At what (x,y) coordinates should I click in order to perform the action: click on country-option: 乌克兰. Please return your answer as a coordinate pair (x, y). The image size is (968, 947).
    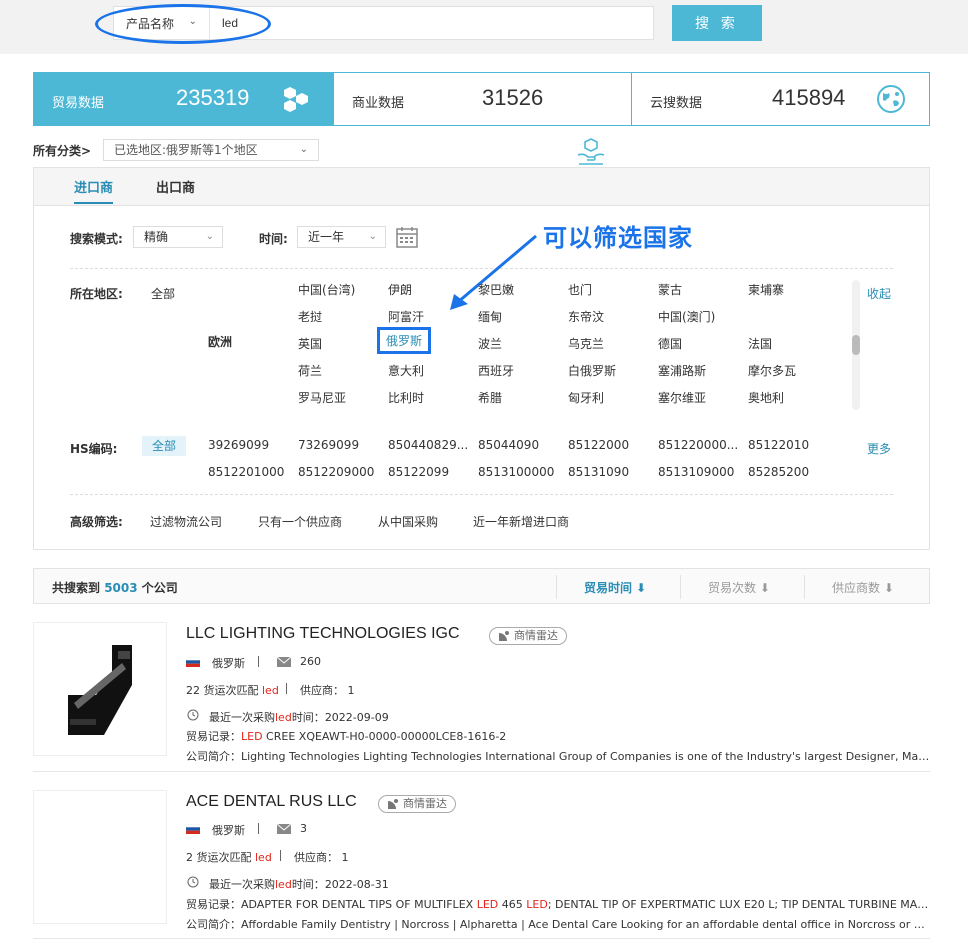
    Looking at the image, I should click on (586, 343).